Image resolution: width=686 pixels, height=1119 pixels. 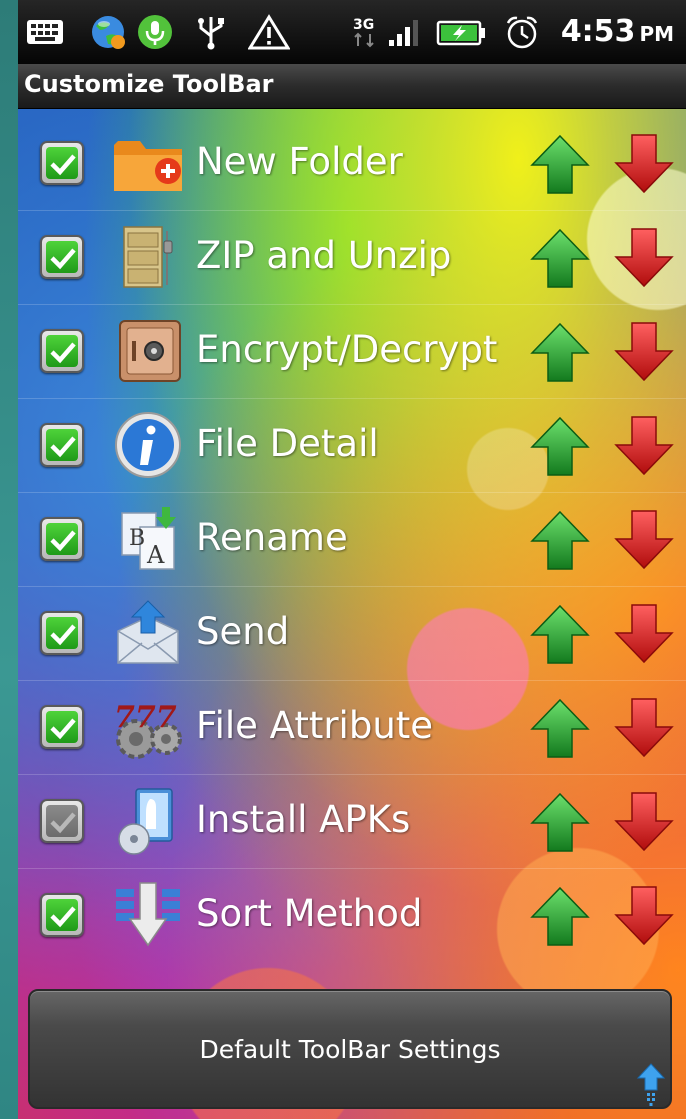 I want to click on battery-charging-icon, so click(x=460, y=33).